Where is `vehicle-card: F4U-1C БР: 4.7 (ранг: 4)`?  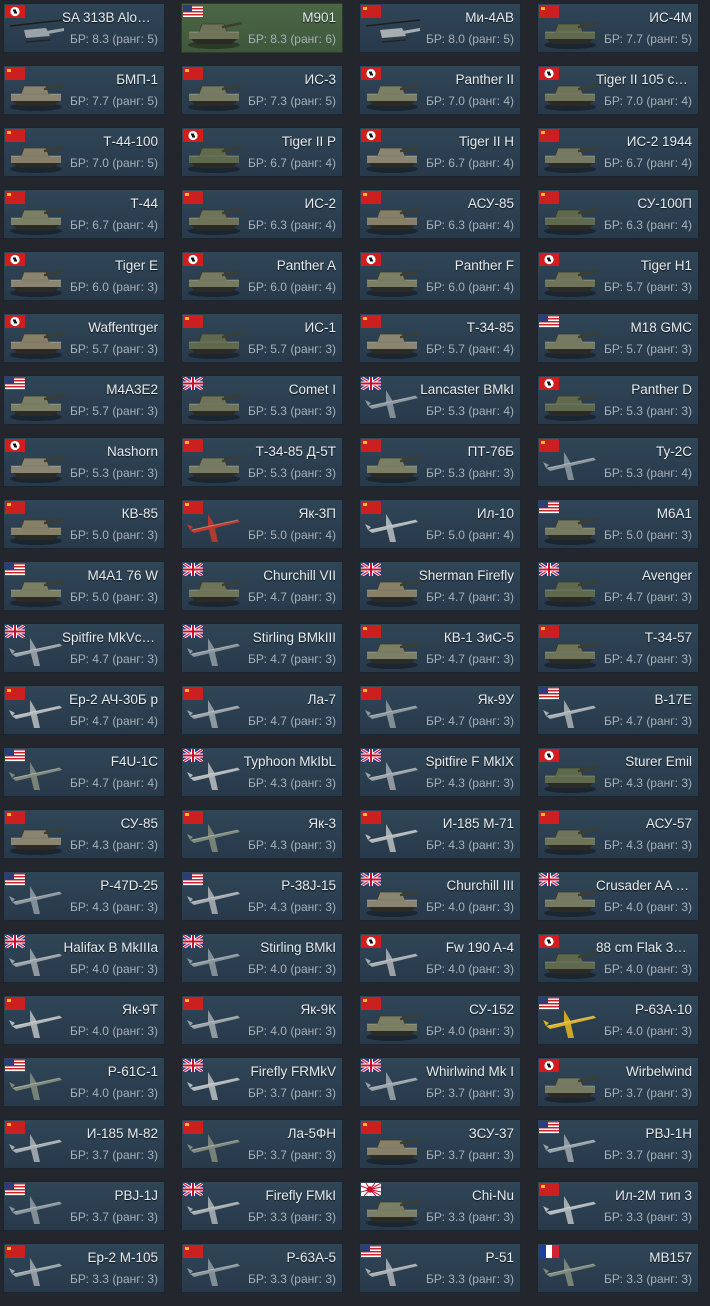
vehicle-card: F4U-1C БР: 4.7 (ранг: 4) is located at coordinates (84, 772).